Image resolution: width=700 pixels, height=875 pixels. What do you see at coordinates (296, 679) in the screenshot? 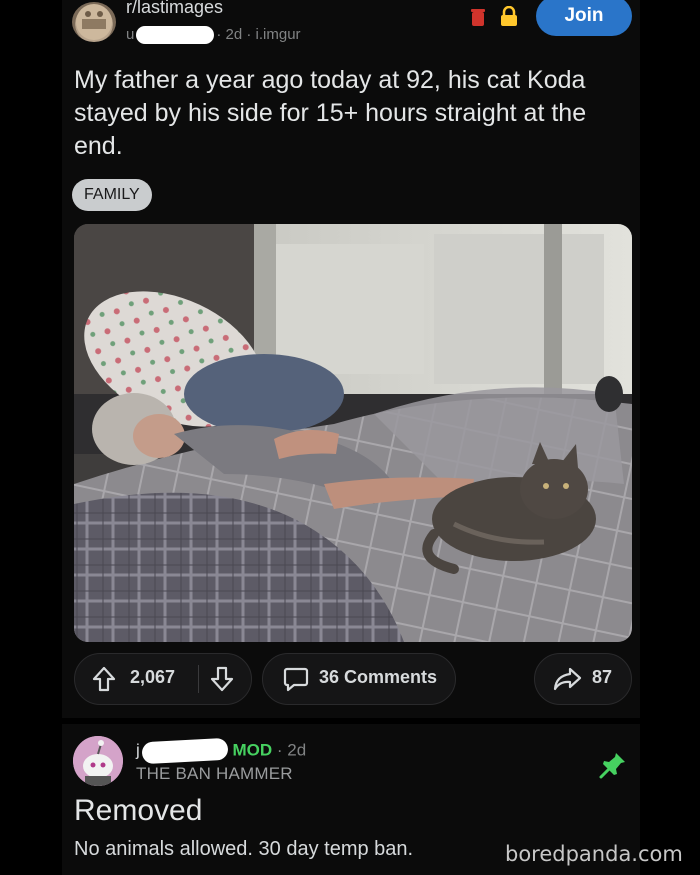
I see `comment-icon` at bounding box center [296, 679].